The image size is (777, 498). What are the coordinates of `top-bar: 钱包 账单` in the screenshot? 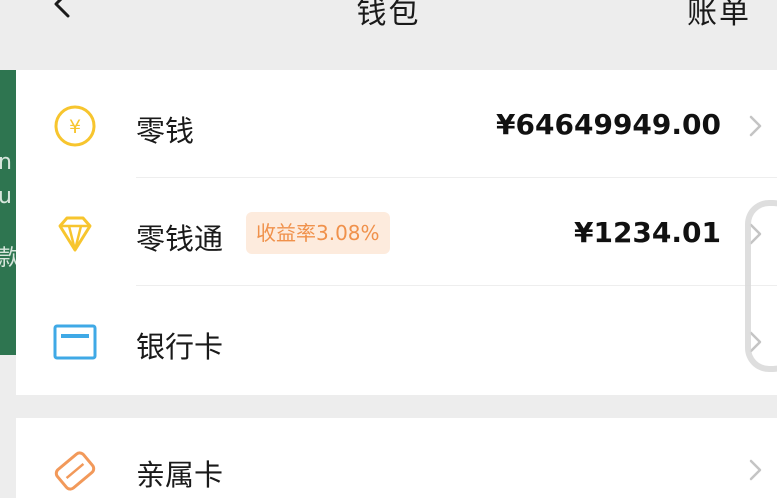 It's located at (388, 35).